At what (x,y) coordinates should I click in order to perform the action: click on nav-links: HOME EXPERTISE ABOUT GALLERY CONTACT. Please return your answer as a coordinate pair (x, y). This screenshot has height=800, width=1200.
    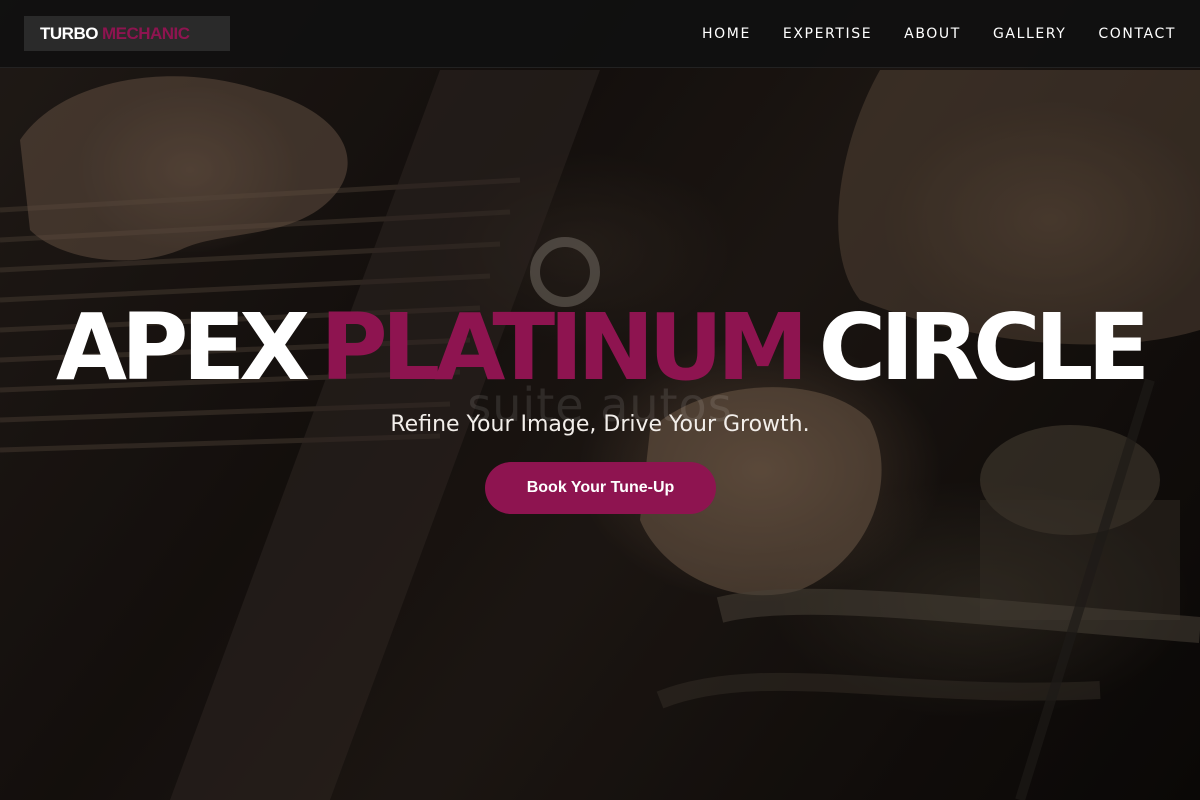
    Looking at the image, I should click on (939, 34).